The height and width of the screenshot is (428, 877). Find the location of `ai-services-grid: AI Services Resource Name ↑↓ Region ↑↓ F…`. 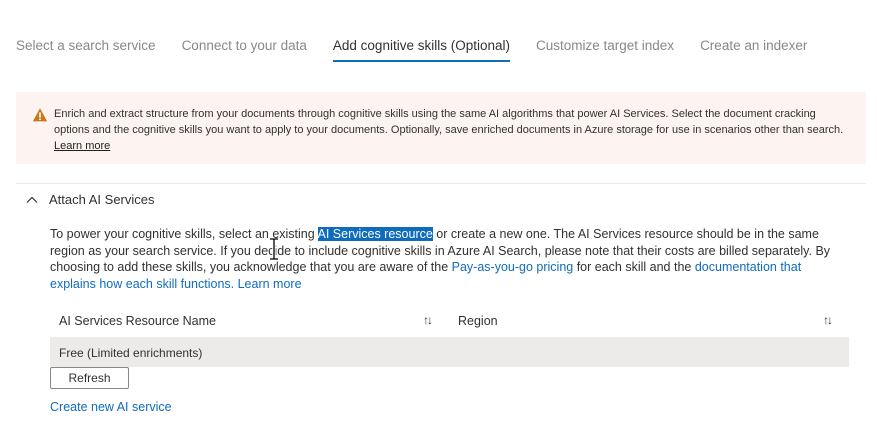

ai-services-grid: AI Services Resource Name ↑↓ Region ↑↓ F… is located at coordinates (449, 338).